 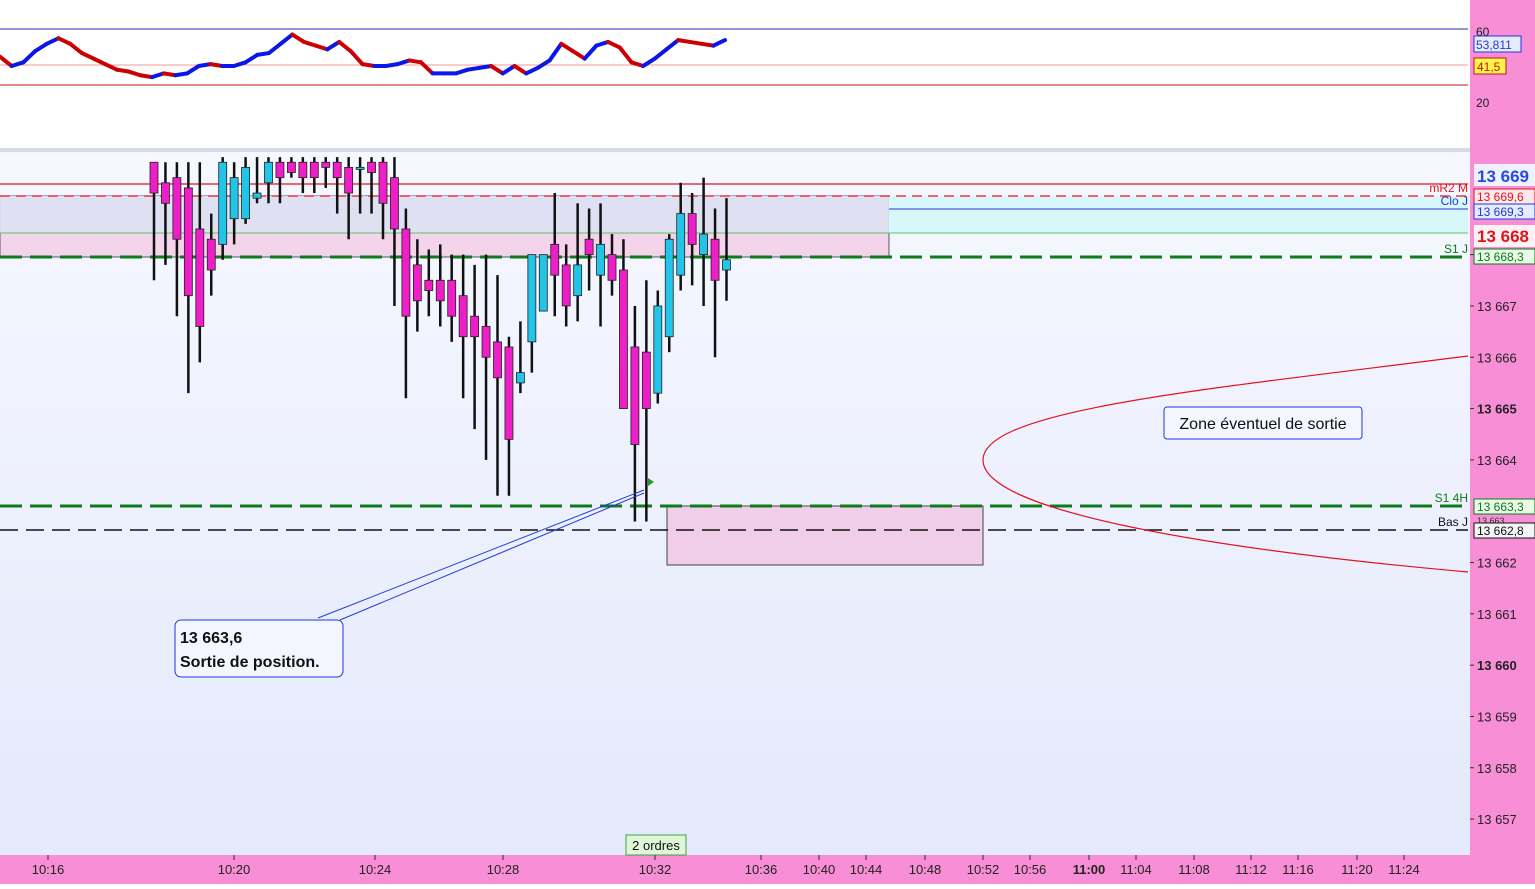 What do you see at coordinates (825, 535) in the screenshot?
I see `pink-exit-box` at bounding box center [825, 535].